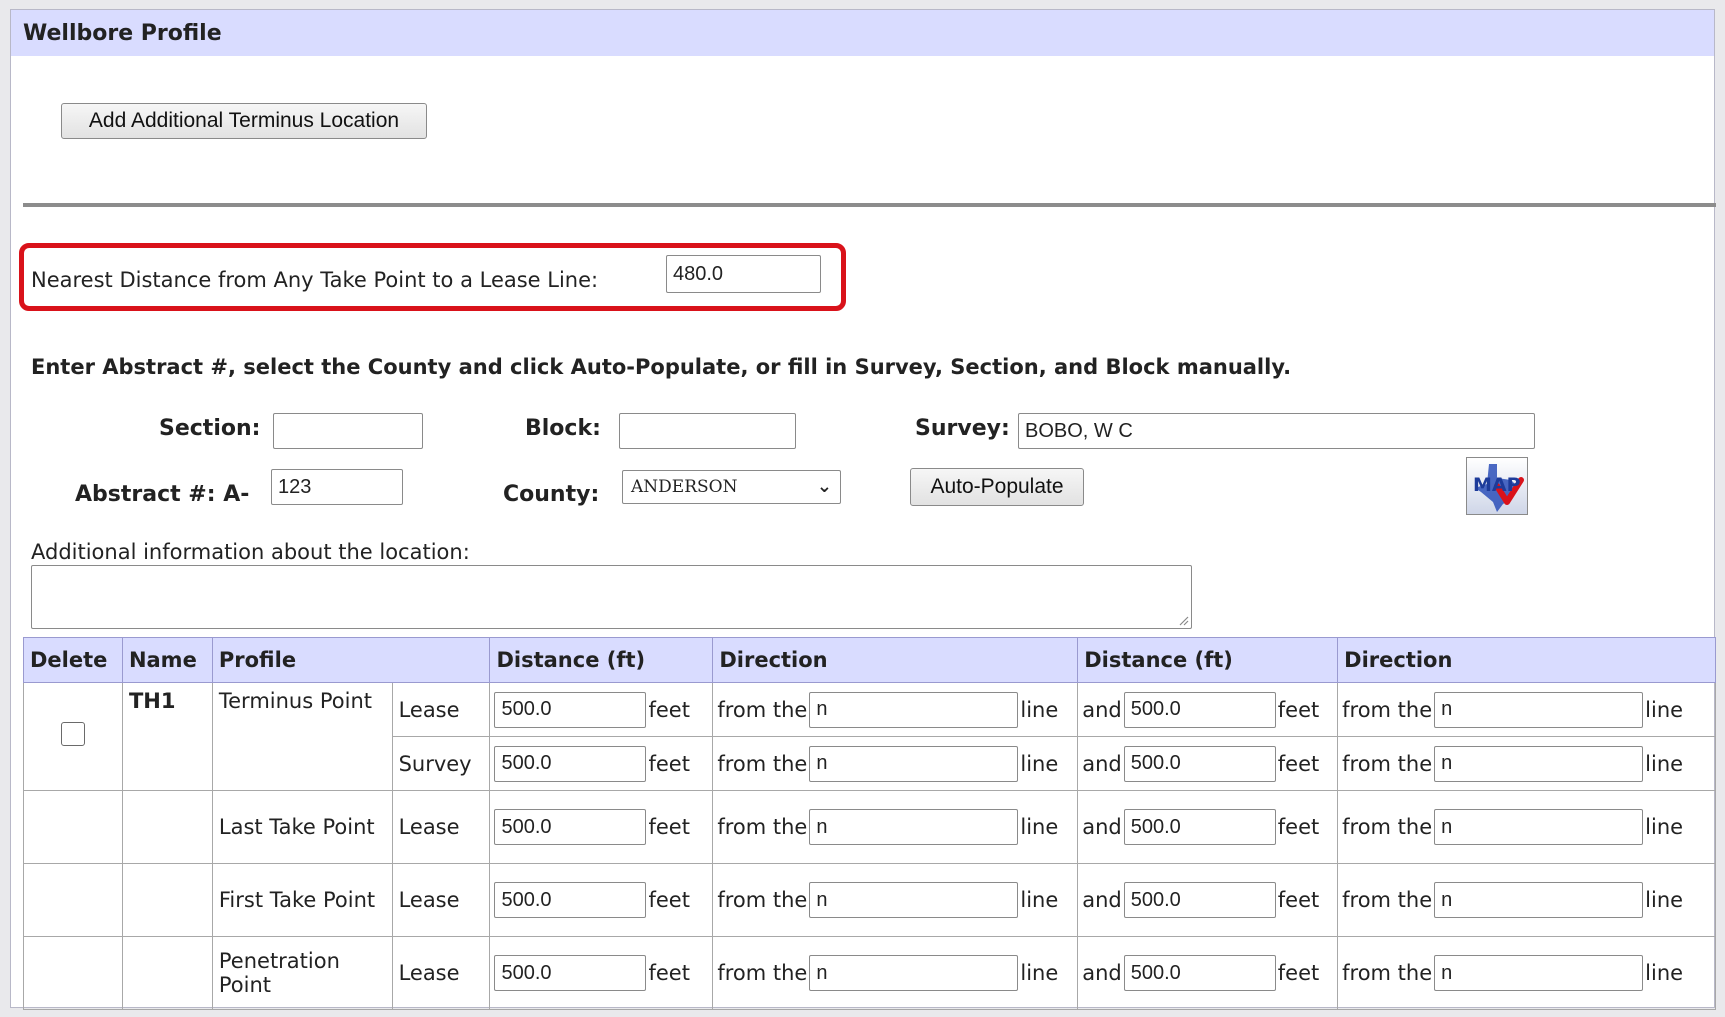 The height and width of the screenshot is (1017, 1725). What do you see at coordinates (1526, 660) in the screenshot?
I see `col-header-direction-2: Direction` at bounding box center [1526, 660].